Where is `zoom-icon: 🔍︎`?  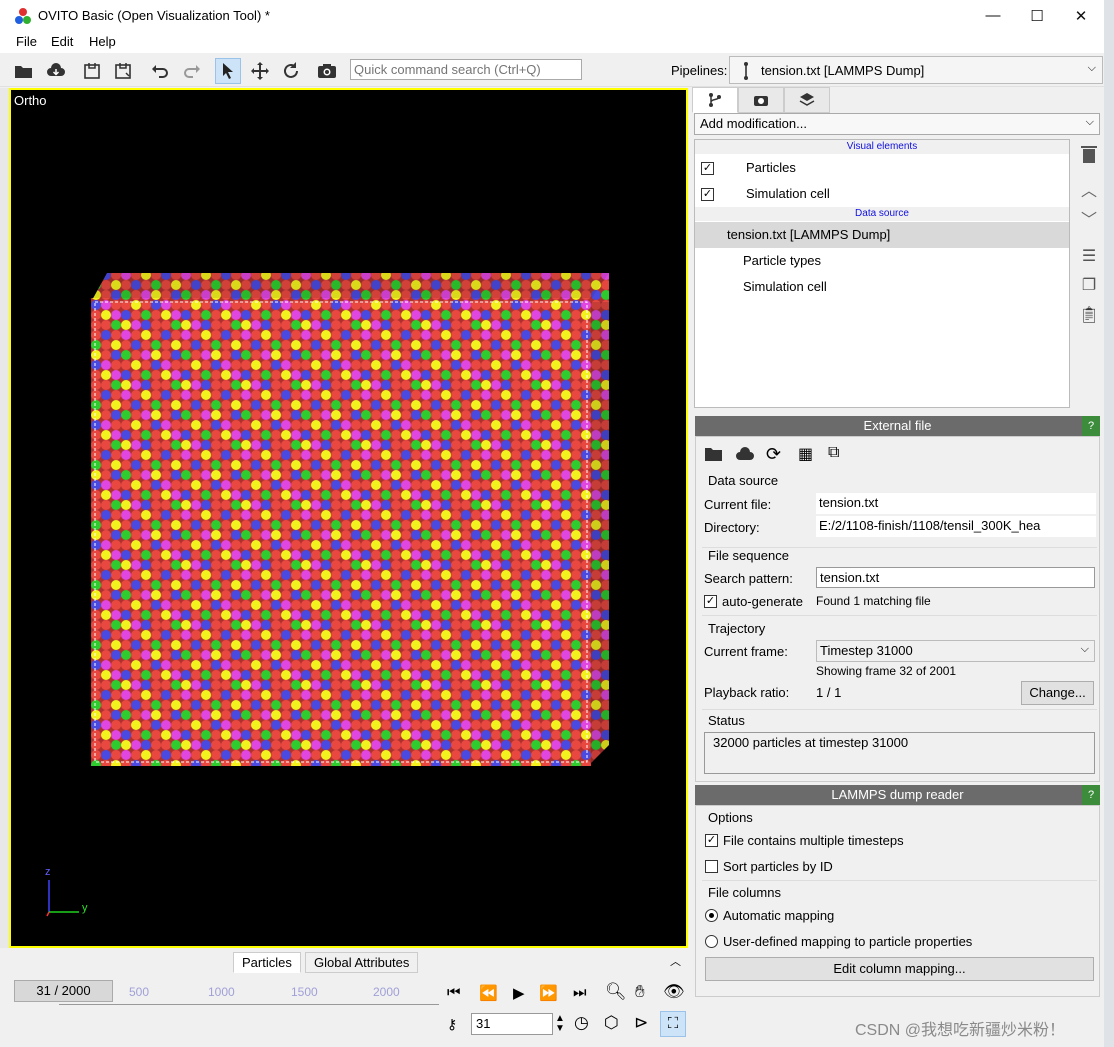
zoom-icon: 🔍︎ is located at coordinates (616, 992).